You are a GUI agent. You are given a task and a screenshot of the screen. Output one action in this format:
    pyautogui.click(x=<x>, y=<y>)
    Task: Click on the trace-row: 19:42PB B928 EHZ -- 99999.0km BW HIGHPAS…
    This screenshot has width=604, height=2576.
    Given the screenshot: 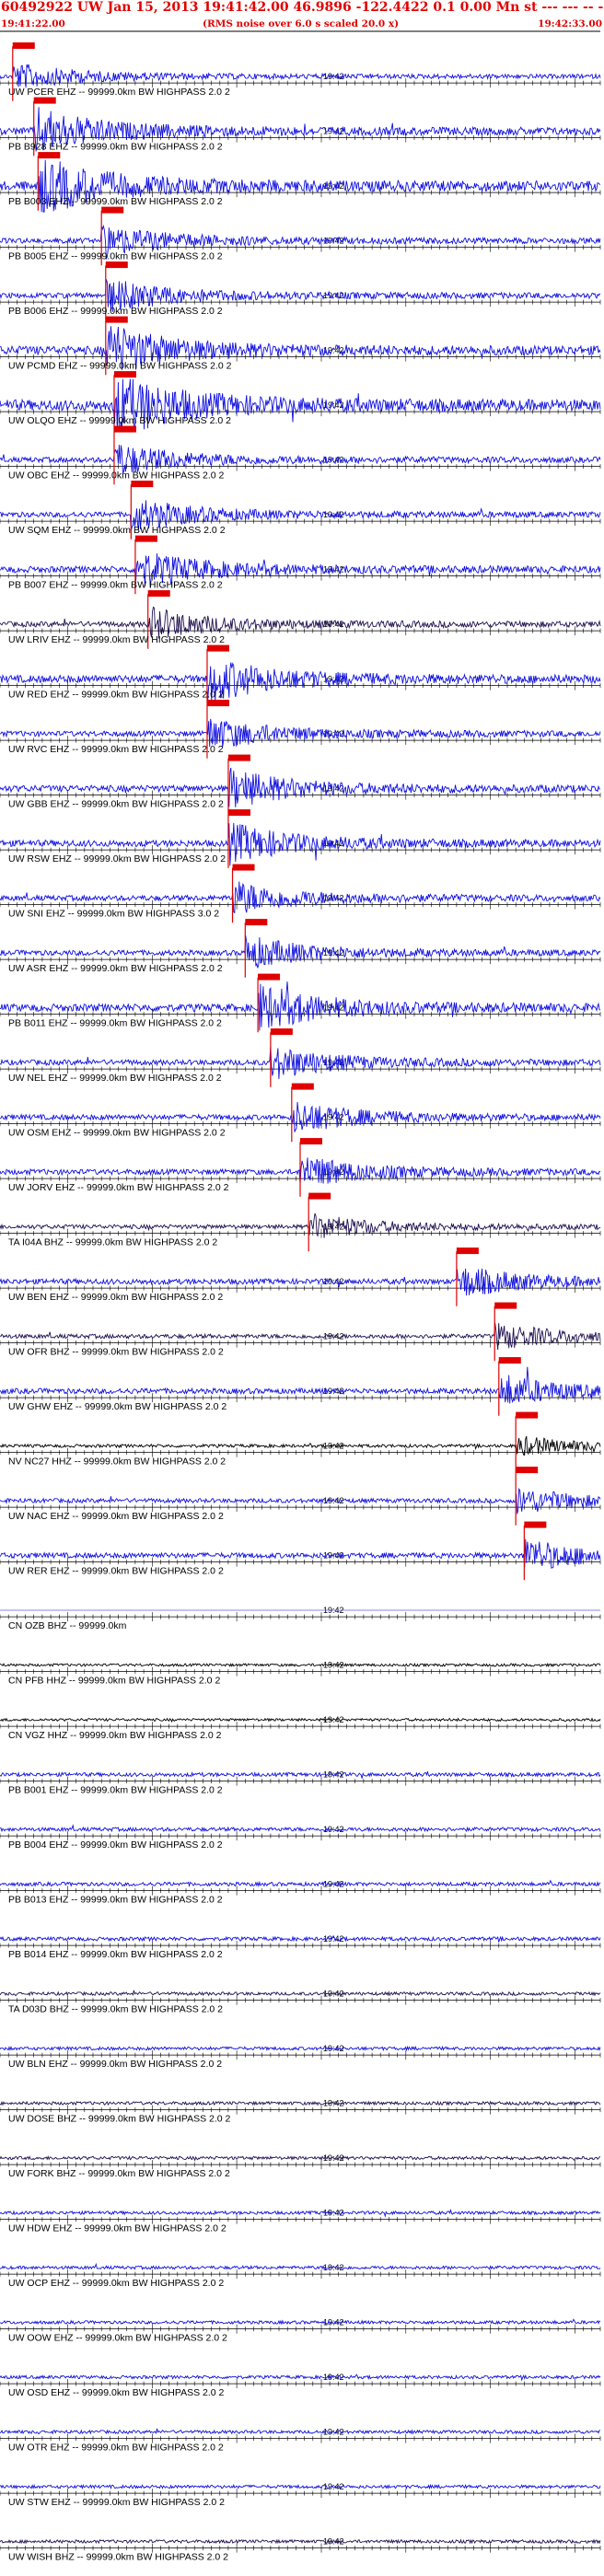 What is the action you would take?
    pyautogui.click(x=300, y=127)
    